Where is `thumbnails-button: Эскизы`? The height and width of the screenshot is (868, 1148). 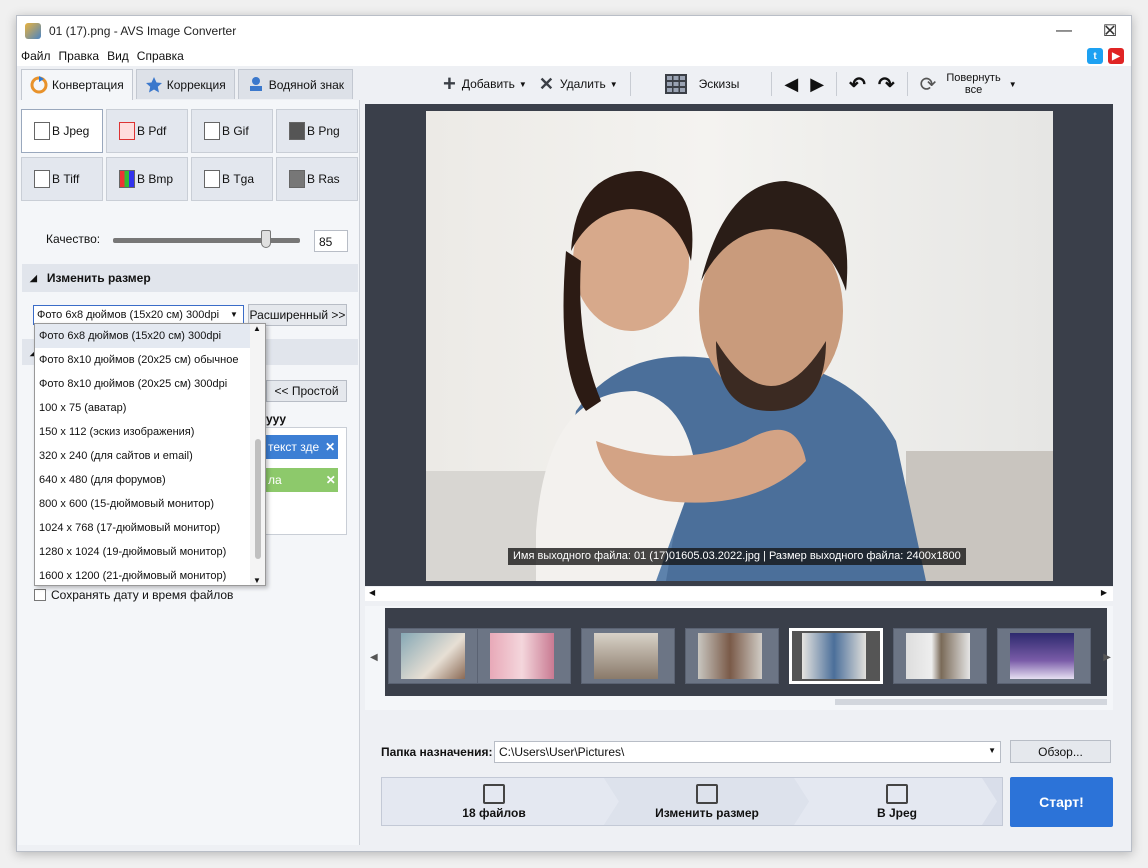
thumbnails-button: Эскизы is located at coordinates (702, 84).